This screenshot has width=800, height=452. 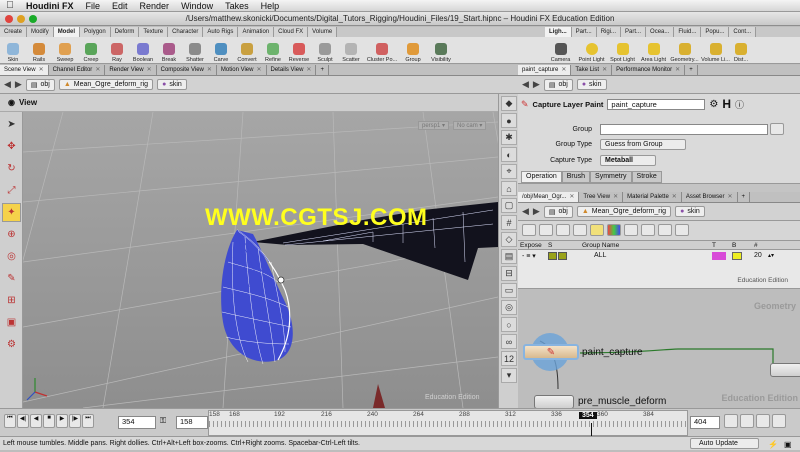 I want to click on tool-skin: Skin, so click(x=13, y=50).